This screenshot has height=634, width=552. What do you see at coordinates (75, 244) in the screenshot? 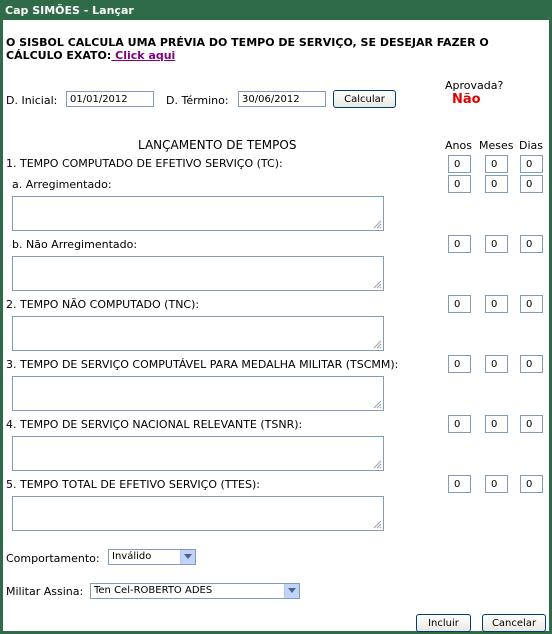
I see `row-nao-arregimentado-label: b. Não Arregimentado:` at bounding box center [75, 244].